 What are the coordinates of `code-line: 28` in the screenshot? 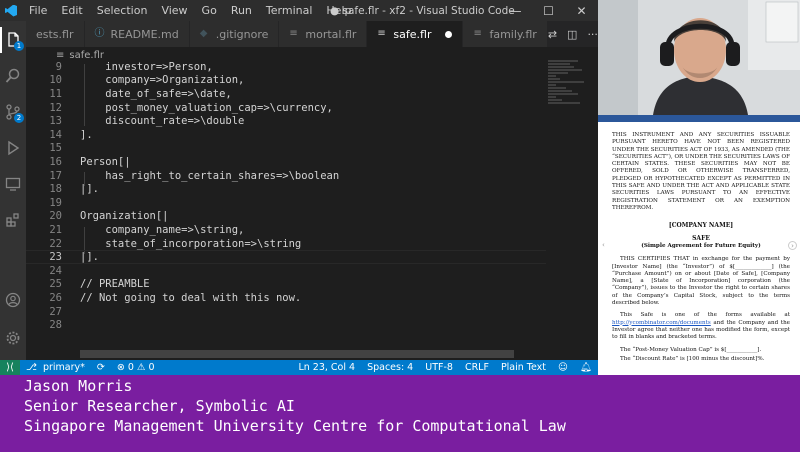 It's located at (286, 325).